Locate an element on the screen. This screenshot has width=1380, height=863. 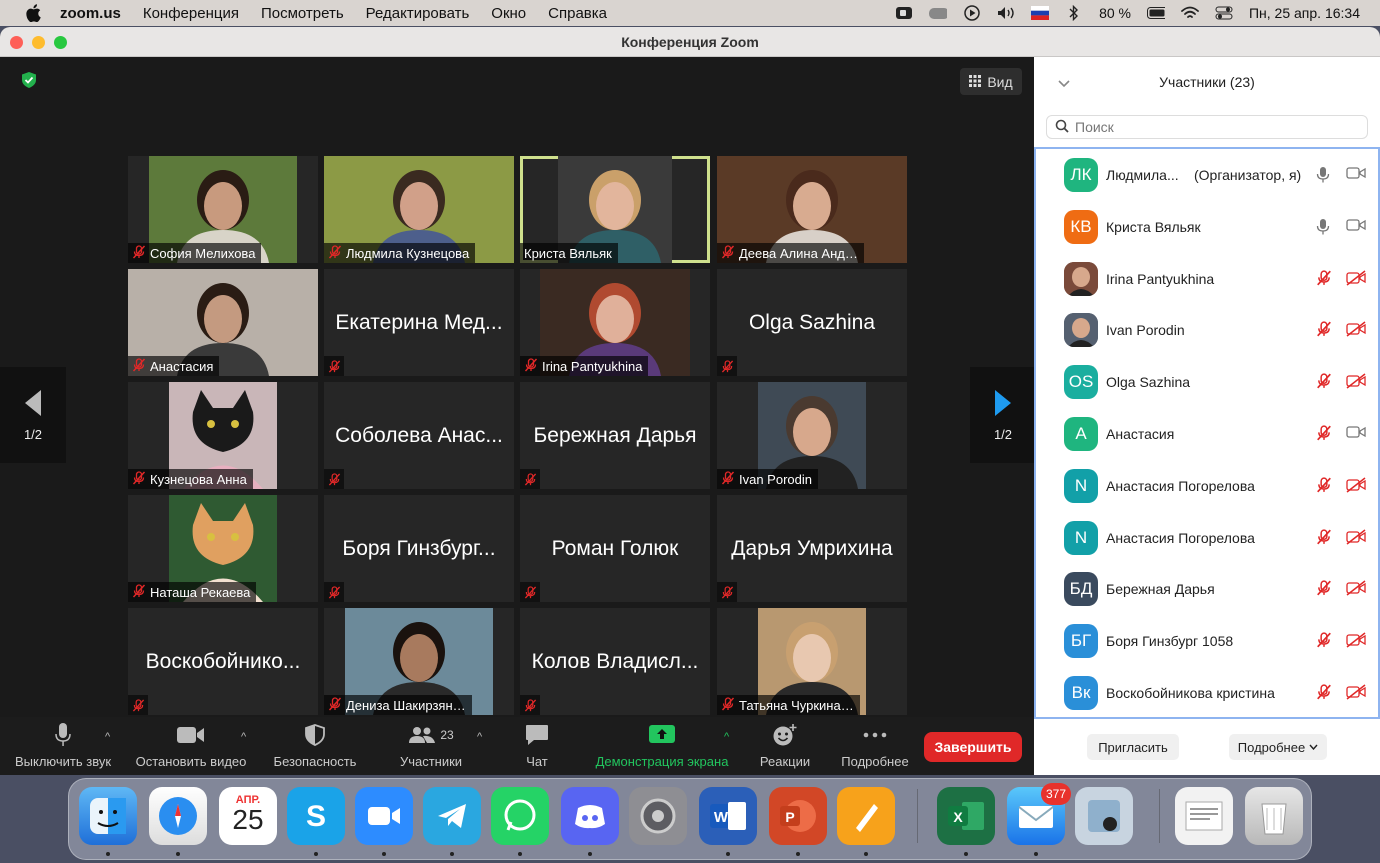
participant-row: БГ Боря Гинзбург 1058 is located at coordinates (1207, 641).